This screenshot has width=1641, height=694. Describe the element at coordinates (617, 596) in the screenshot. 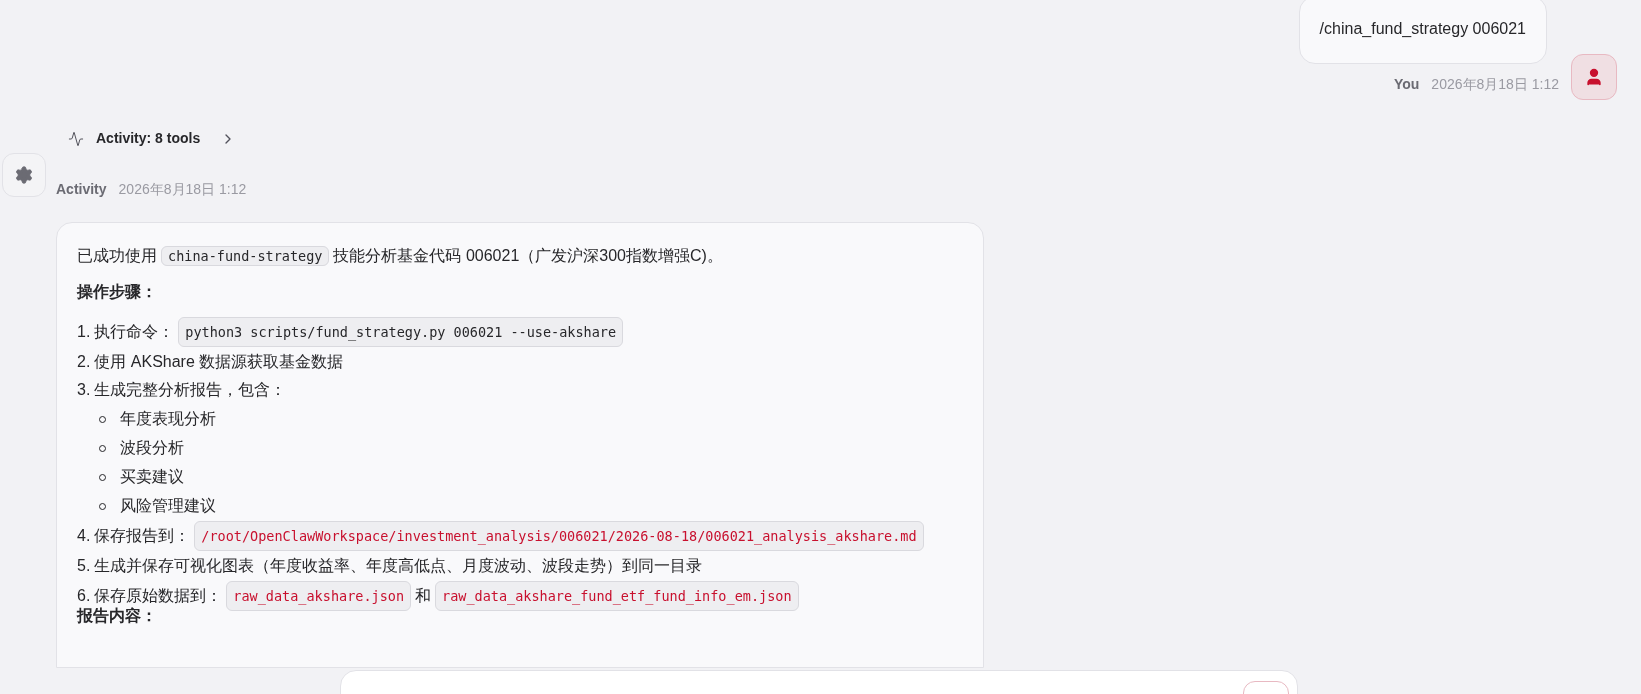

I see `file-path: raw_data_akshare_fund_etf_fund_info_em.json` at that location.